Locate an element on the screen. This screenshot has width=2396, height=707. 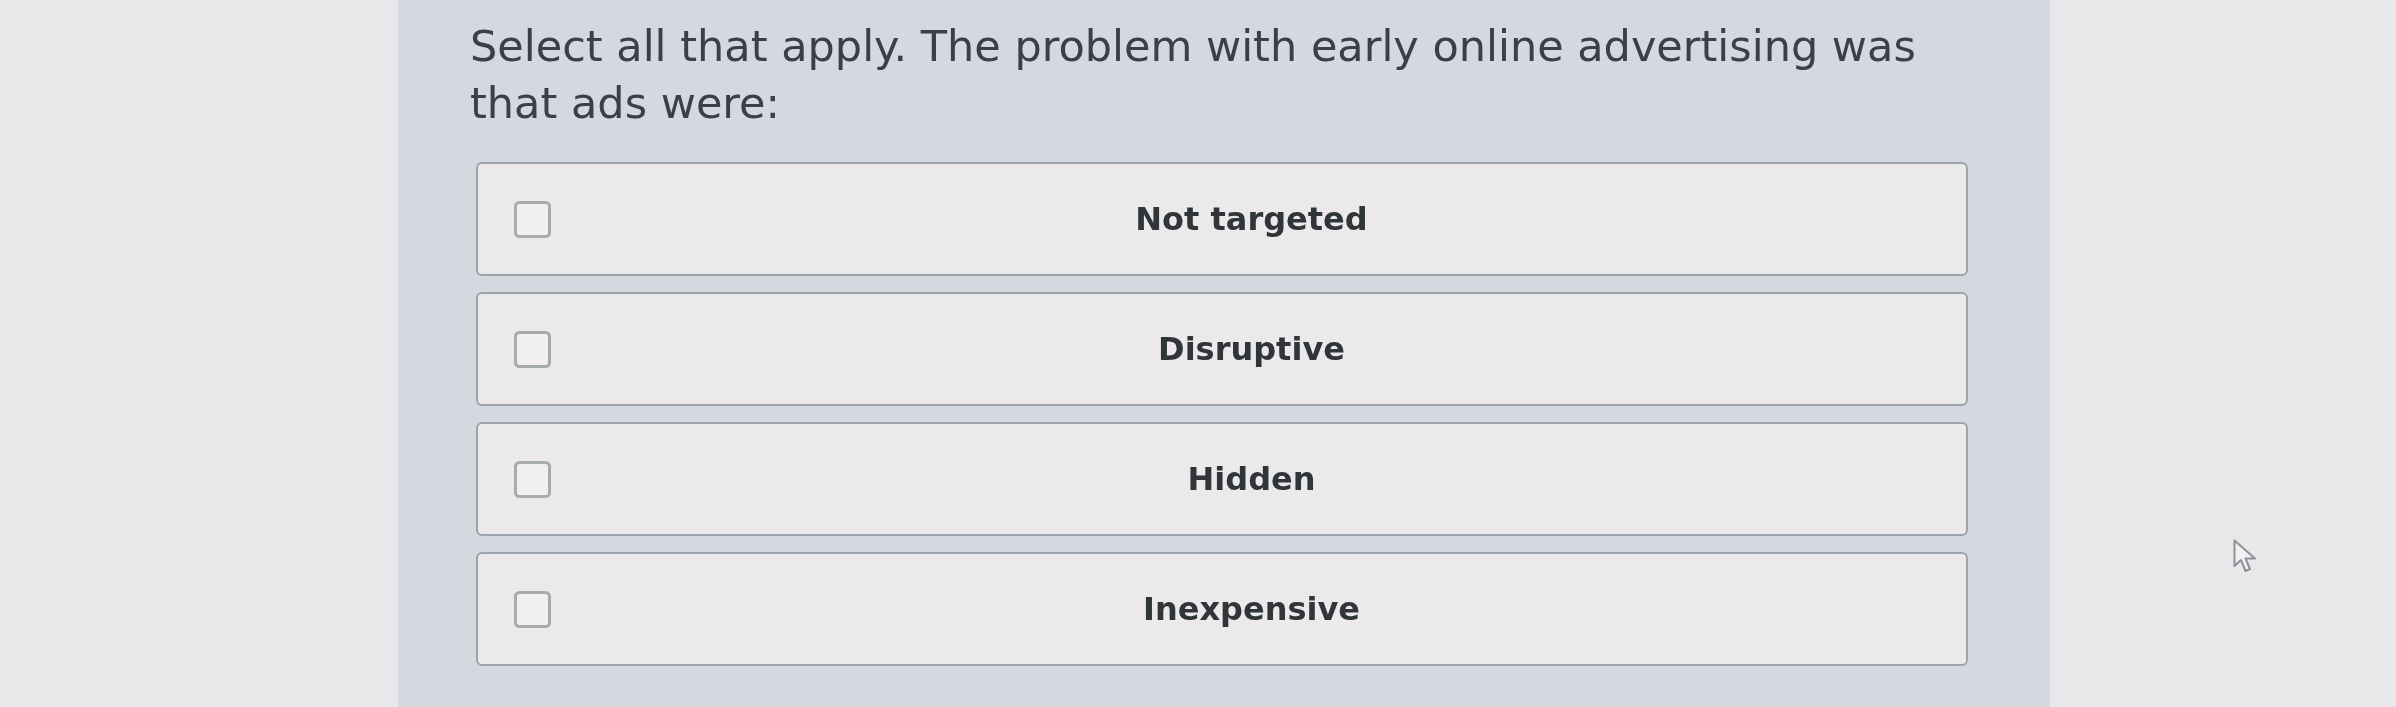
answer-option: Inexpensive is located at coordinates (1222, 609).